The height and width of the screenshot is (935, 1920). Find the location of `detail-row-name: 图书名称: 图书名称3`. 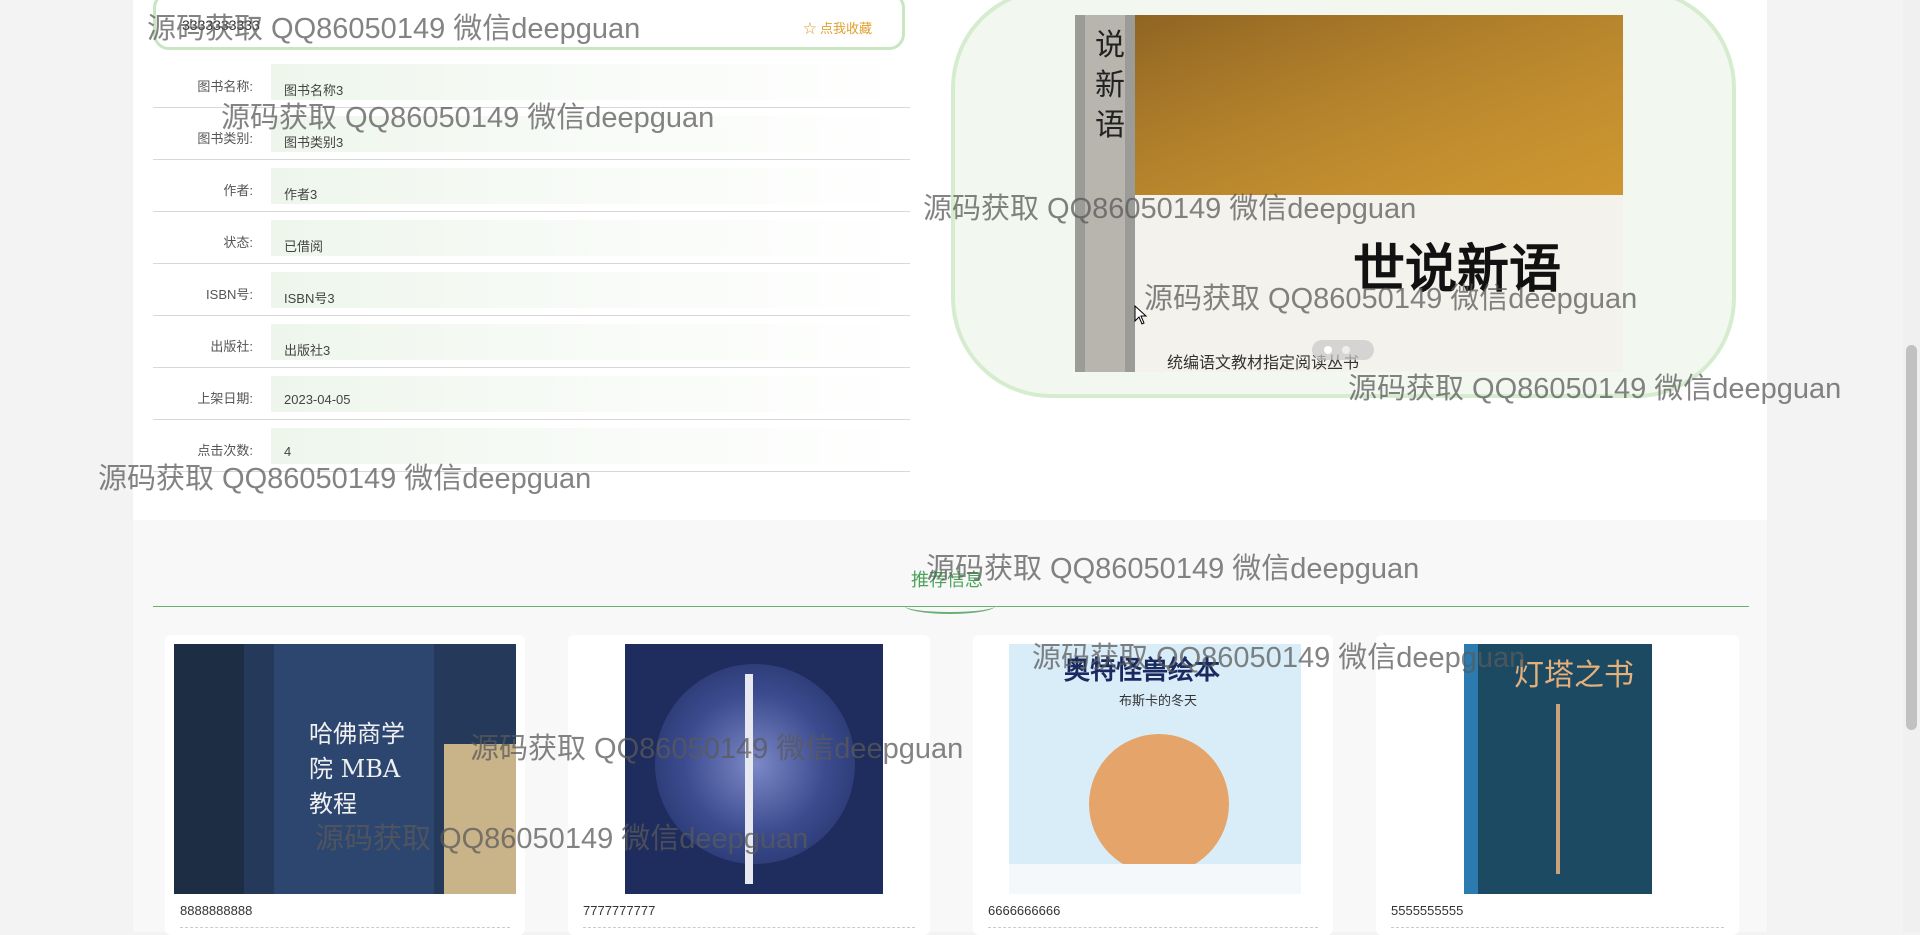

detail-row-name: 图书名称: 图书名称3 is located at coordinates (531, 82).